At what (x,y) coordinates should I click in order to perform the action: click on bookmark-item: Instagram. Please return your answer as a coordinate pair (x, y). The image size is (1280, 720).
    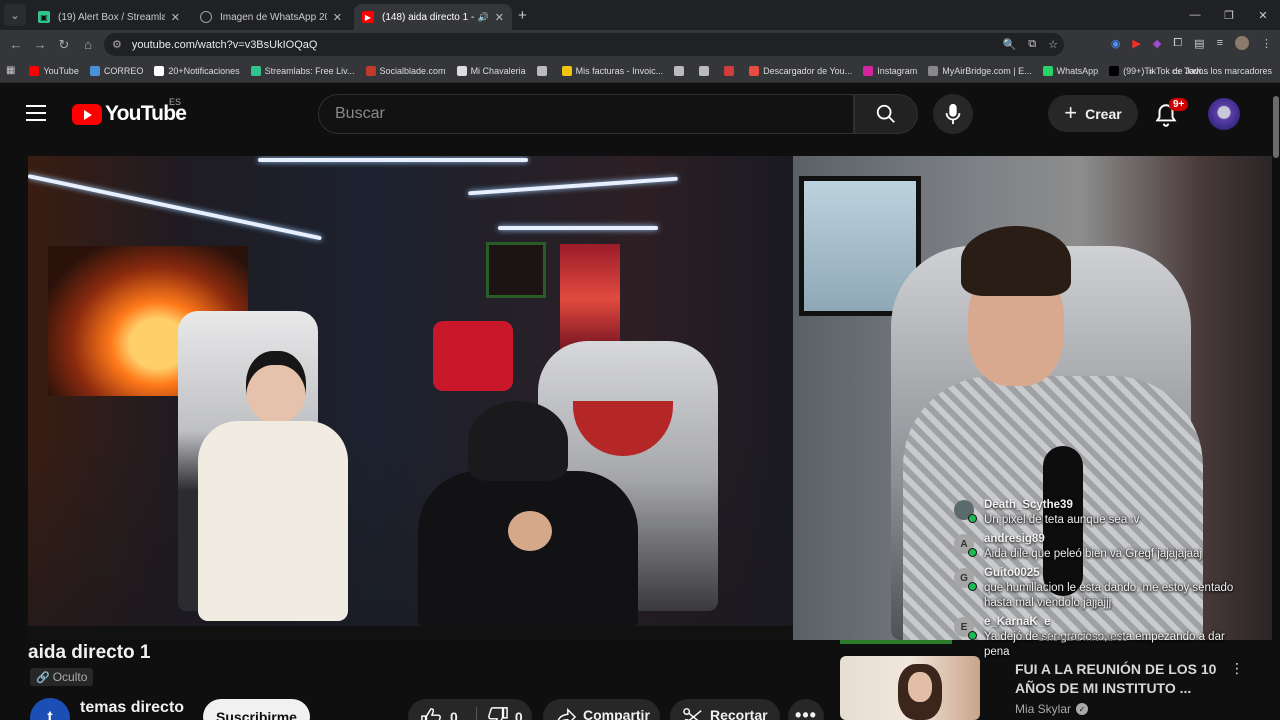
    Looking at the image, I should click on (890, 70).